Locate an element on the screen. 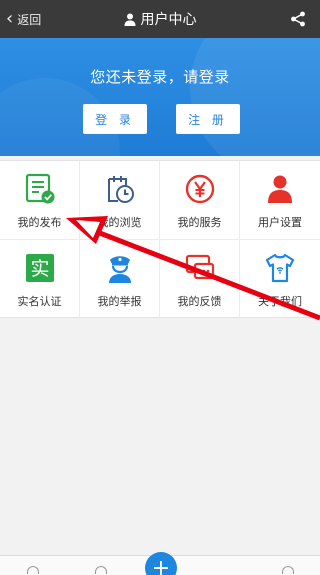 The image size is (320, 575). share-icon is located at coordinates (298, 19).